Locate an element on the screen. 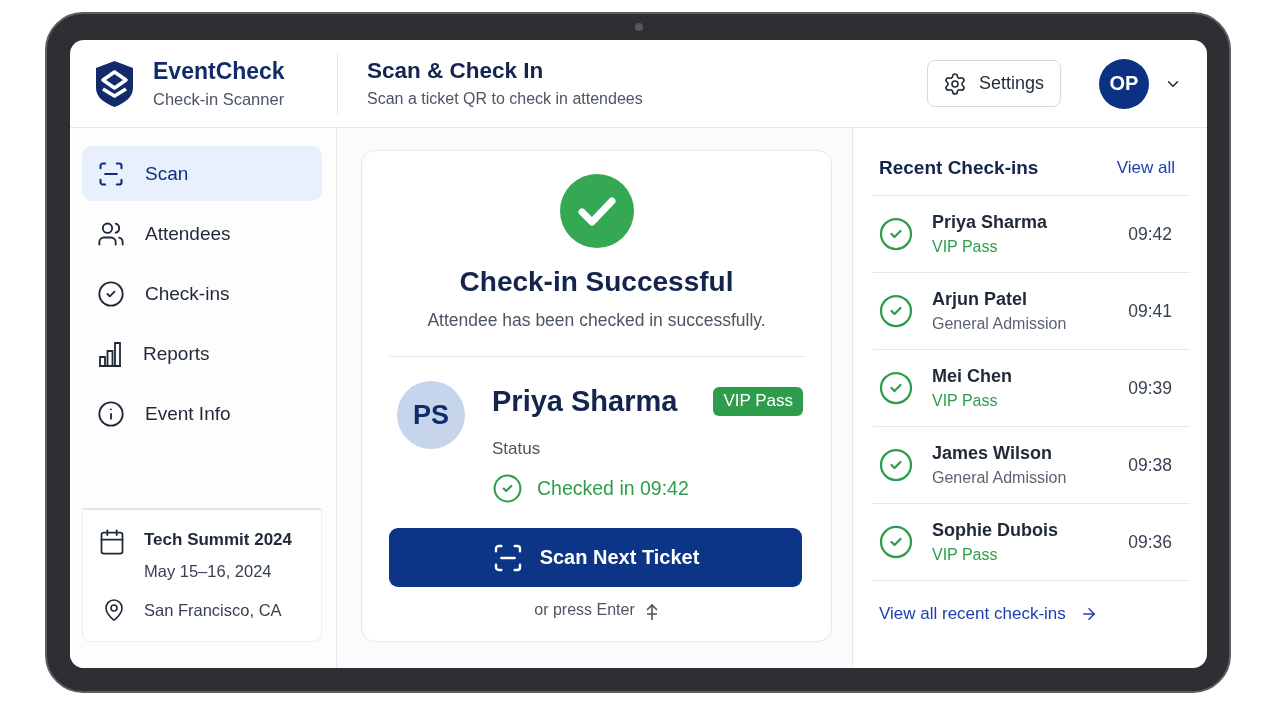 The height and width of the screenshot is (720, 1280). scan-next-button: Scan Next Ticket is located at coordinates (595, 557).